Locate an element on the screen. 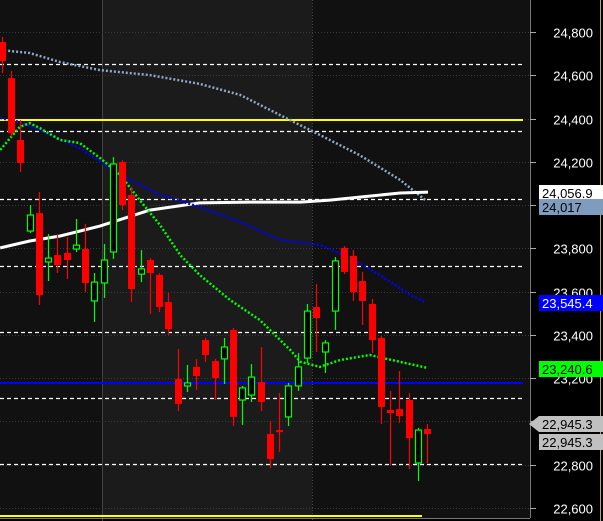 The width and height of the screenshot is (603, 521). y-tick-label: 24,800 is located at coordinates (573, 33).